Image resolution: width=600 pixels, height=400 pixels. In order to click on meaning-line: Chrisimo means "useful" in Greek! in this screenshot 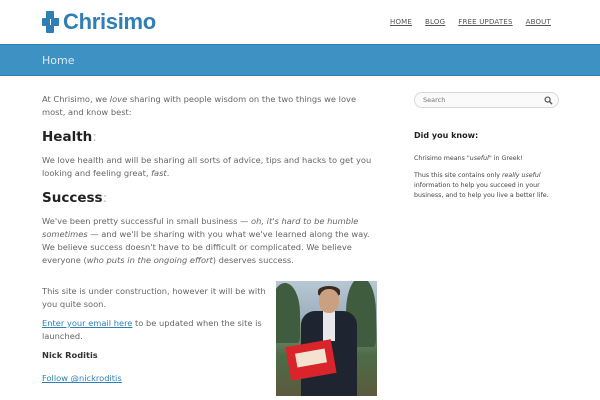, I will do `click(468, 158)`.